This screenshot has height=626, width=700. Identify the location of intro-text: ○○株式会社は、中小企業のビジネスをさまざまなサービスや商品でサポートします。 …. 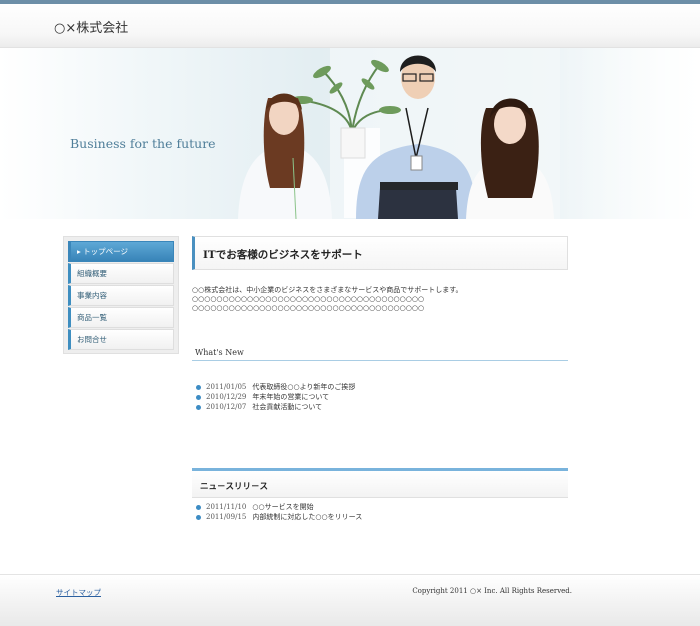
(327, 299).